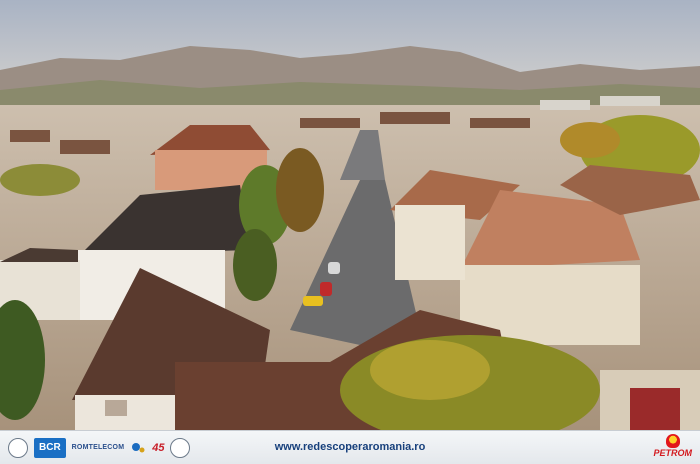 The image size is (700, 464). I want to click on car-red, so click(326, 289).